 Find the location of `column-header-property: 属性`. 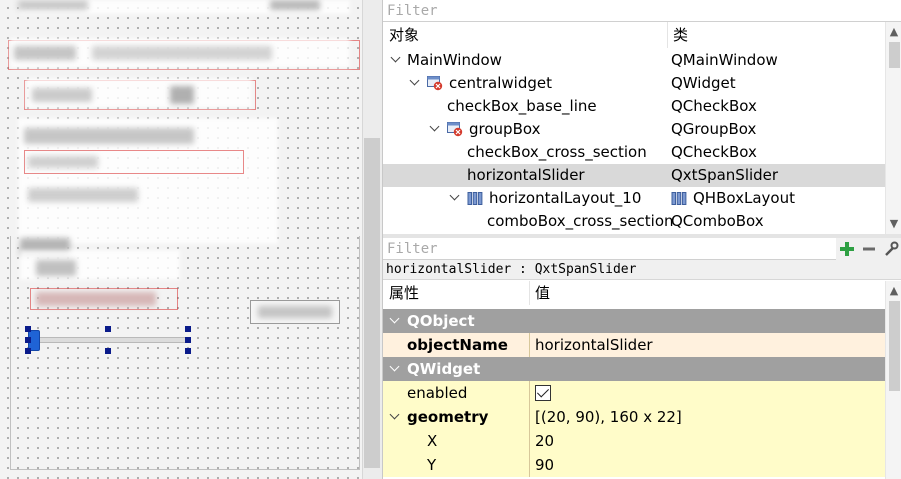

column-header-property: 属性 is located at coordinates (404, 293).